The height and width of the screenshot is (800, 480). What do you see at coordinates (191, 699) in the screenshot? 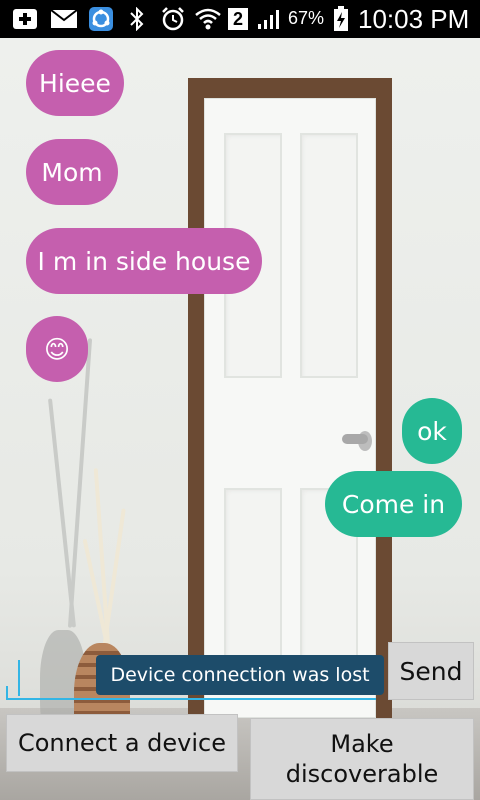
I see `input-underline` at bounding box center [191, 699].